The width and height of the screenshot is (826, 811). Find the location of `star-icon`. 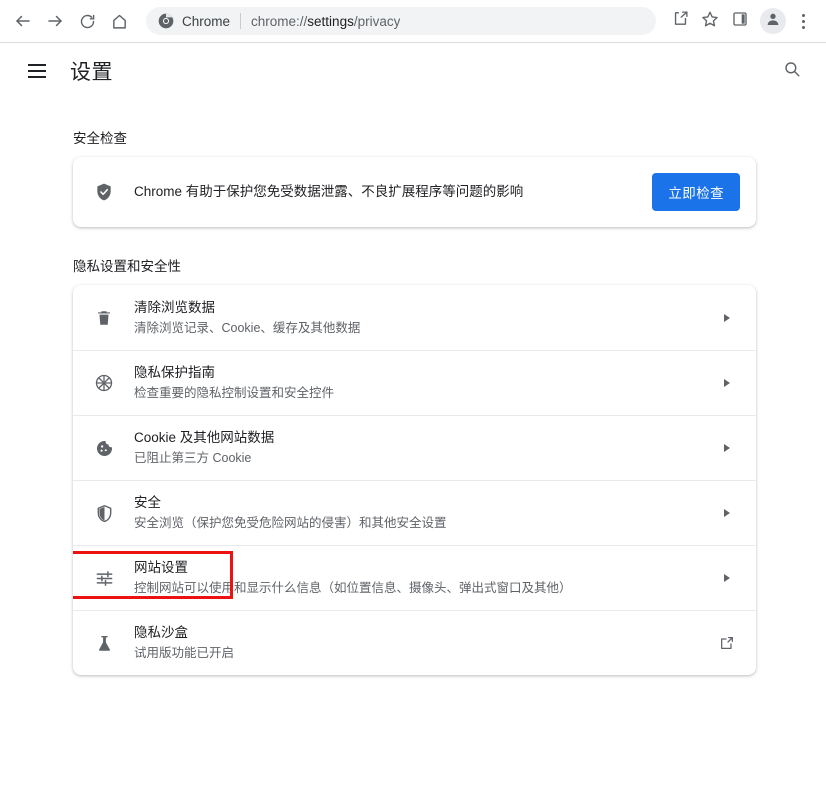

star-icon is located at coordinates (710, 21).